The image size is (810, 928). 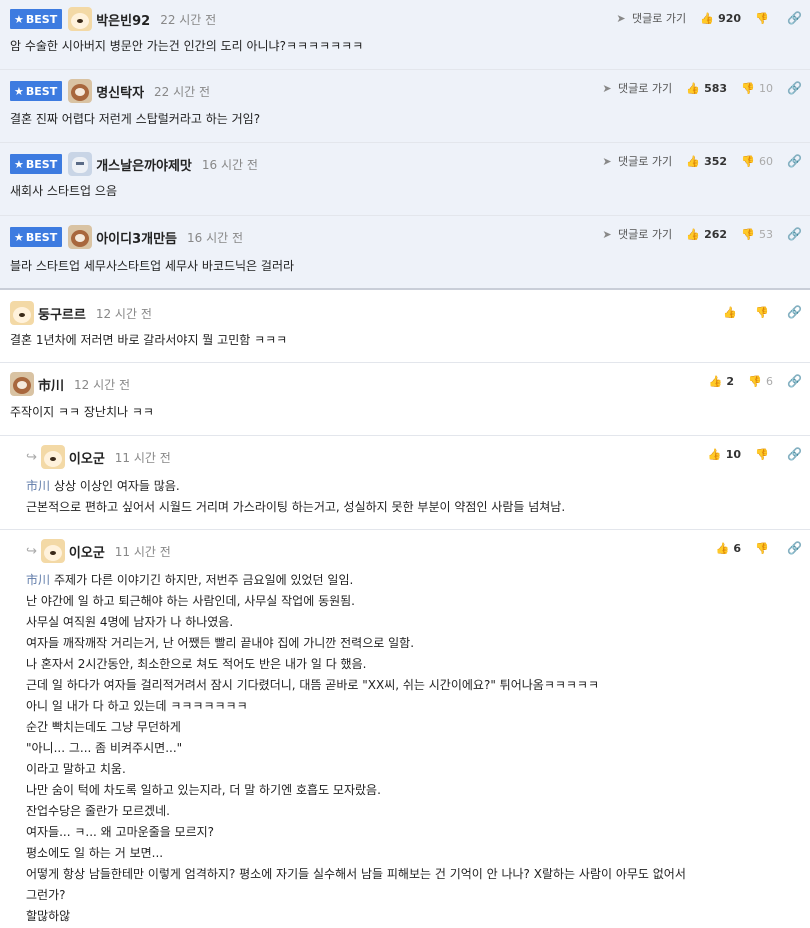 I want to click on nickname: 둥구르르, so click(x=62, y=313).